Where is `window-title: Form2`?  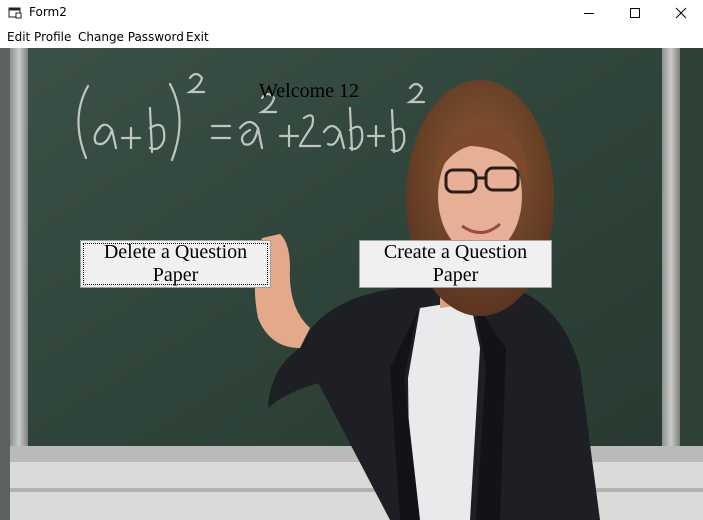
window-title: Form2 is located at coordinates (48, 12).